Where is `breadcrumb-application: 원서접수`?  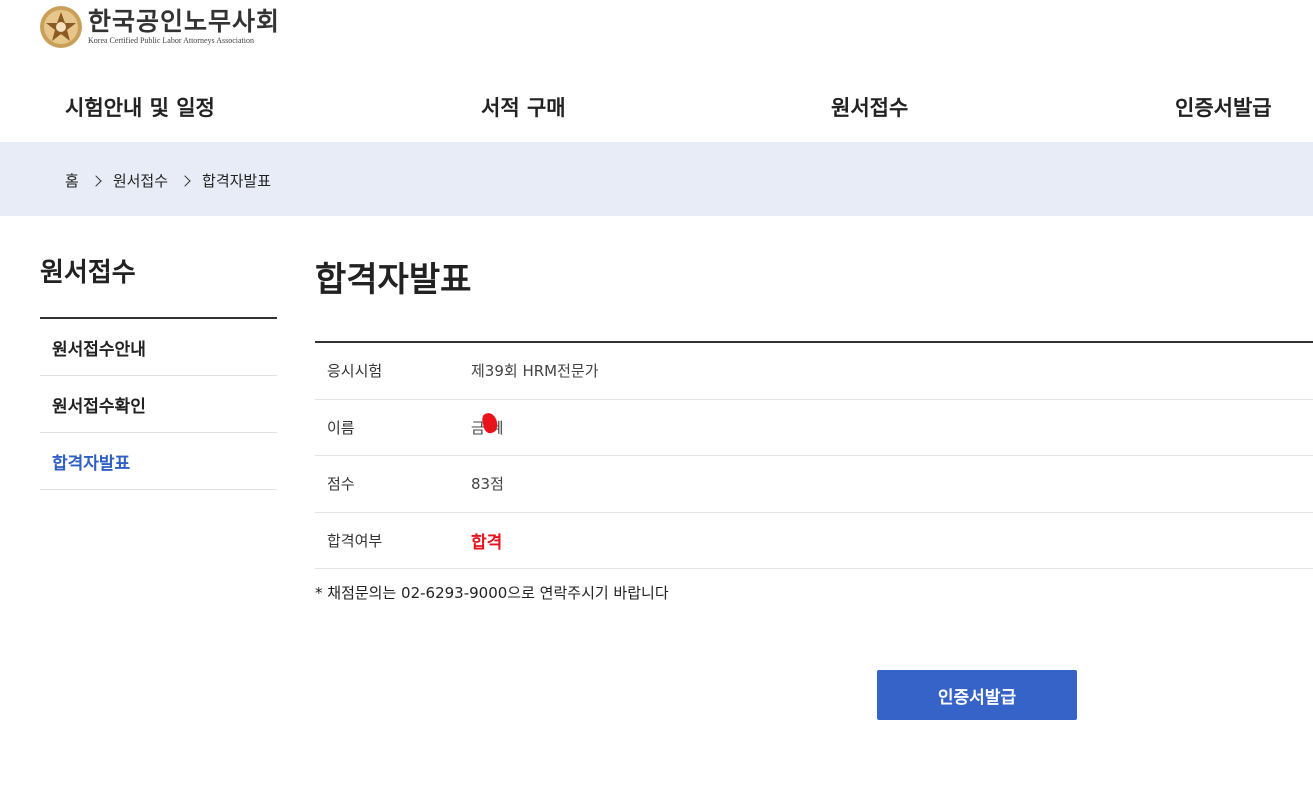 breadcrumb-application: 원서접수 is located at coordinates (140, 180).